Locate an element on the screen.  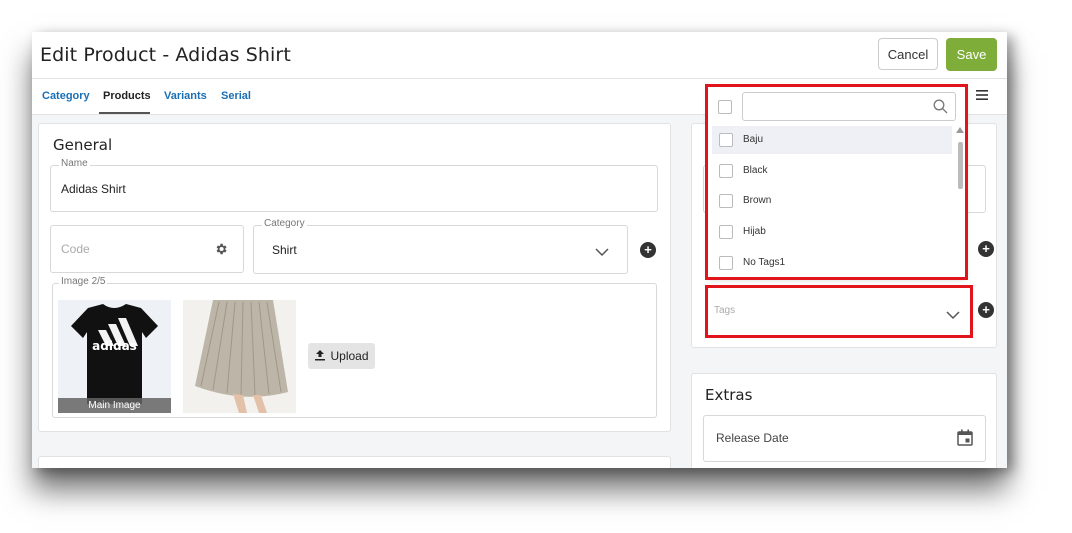
code-field: Code is located at coordinates (147, 249).